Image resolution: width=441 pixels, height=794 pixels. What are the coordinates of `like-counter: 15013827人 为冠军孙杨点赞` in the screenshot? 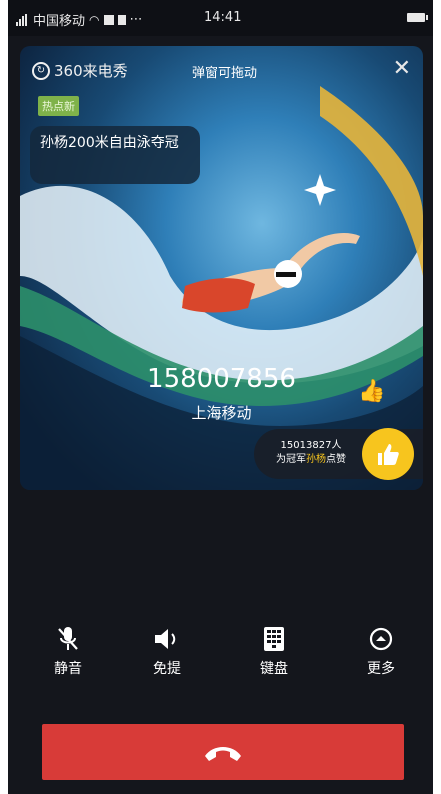 It's located at (338, 454).